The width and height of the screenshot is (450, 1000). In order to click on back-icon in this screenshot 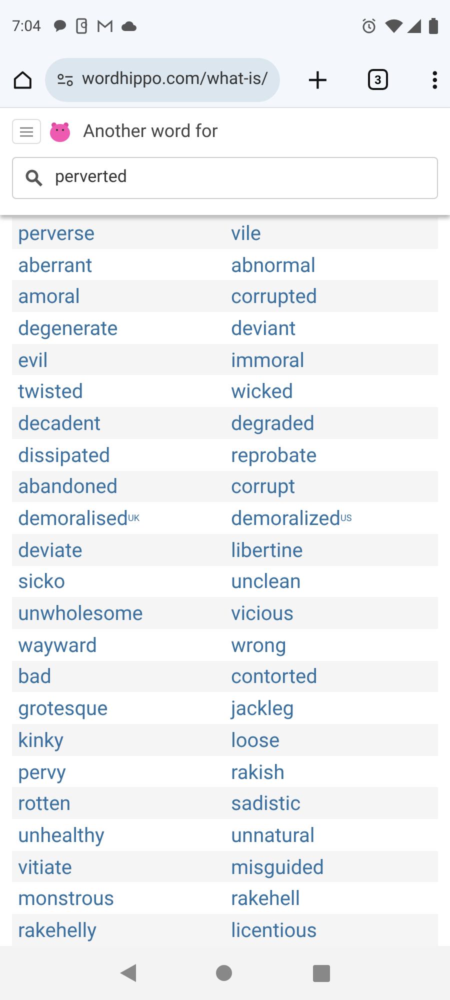, I will do `click(128, 973)`.